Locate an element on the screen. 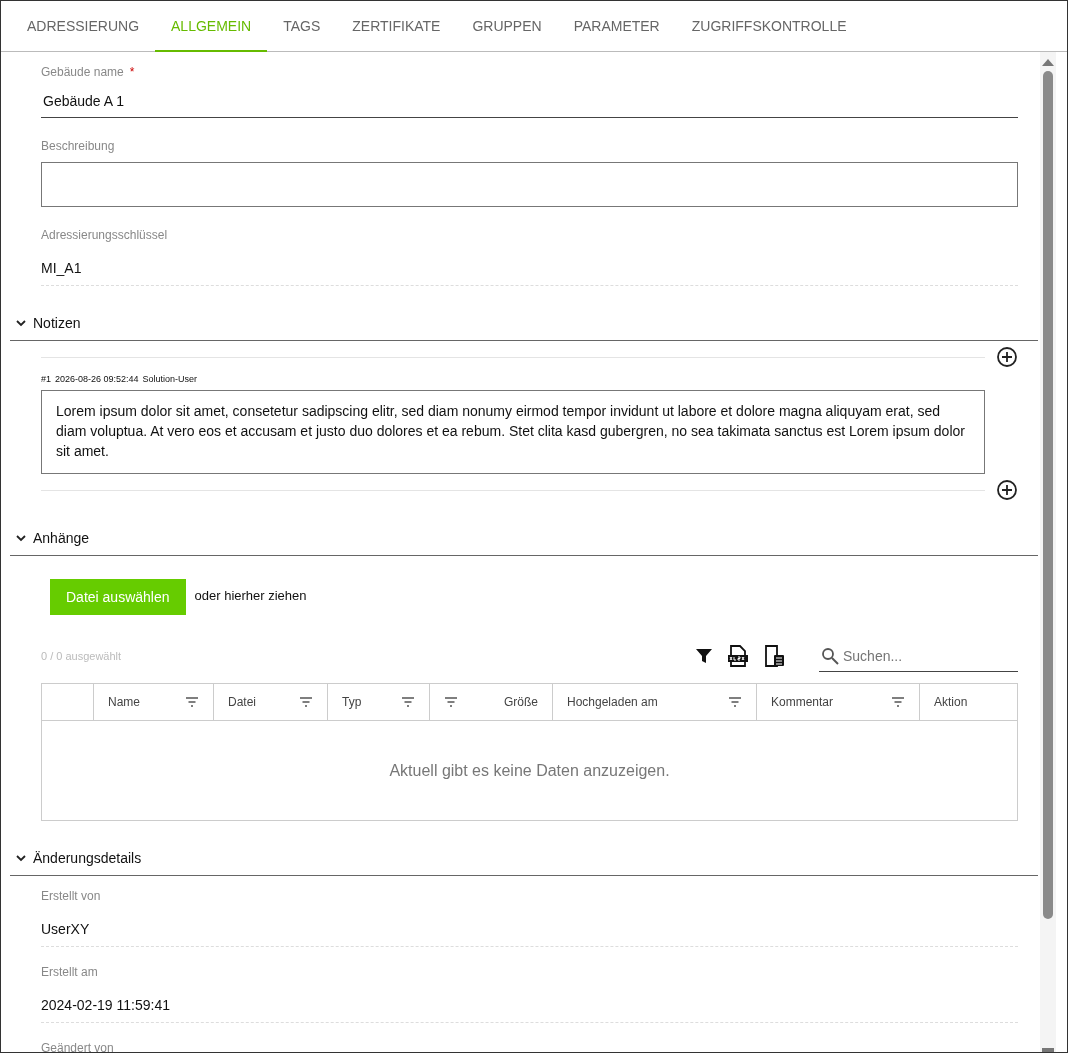 This screenshot has width=1068, height=1053. column-header: Name is located at coordinates (153, 702).